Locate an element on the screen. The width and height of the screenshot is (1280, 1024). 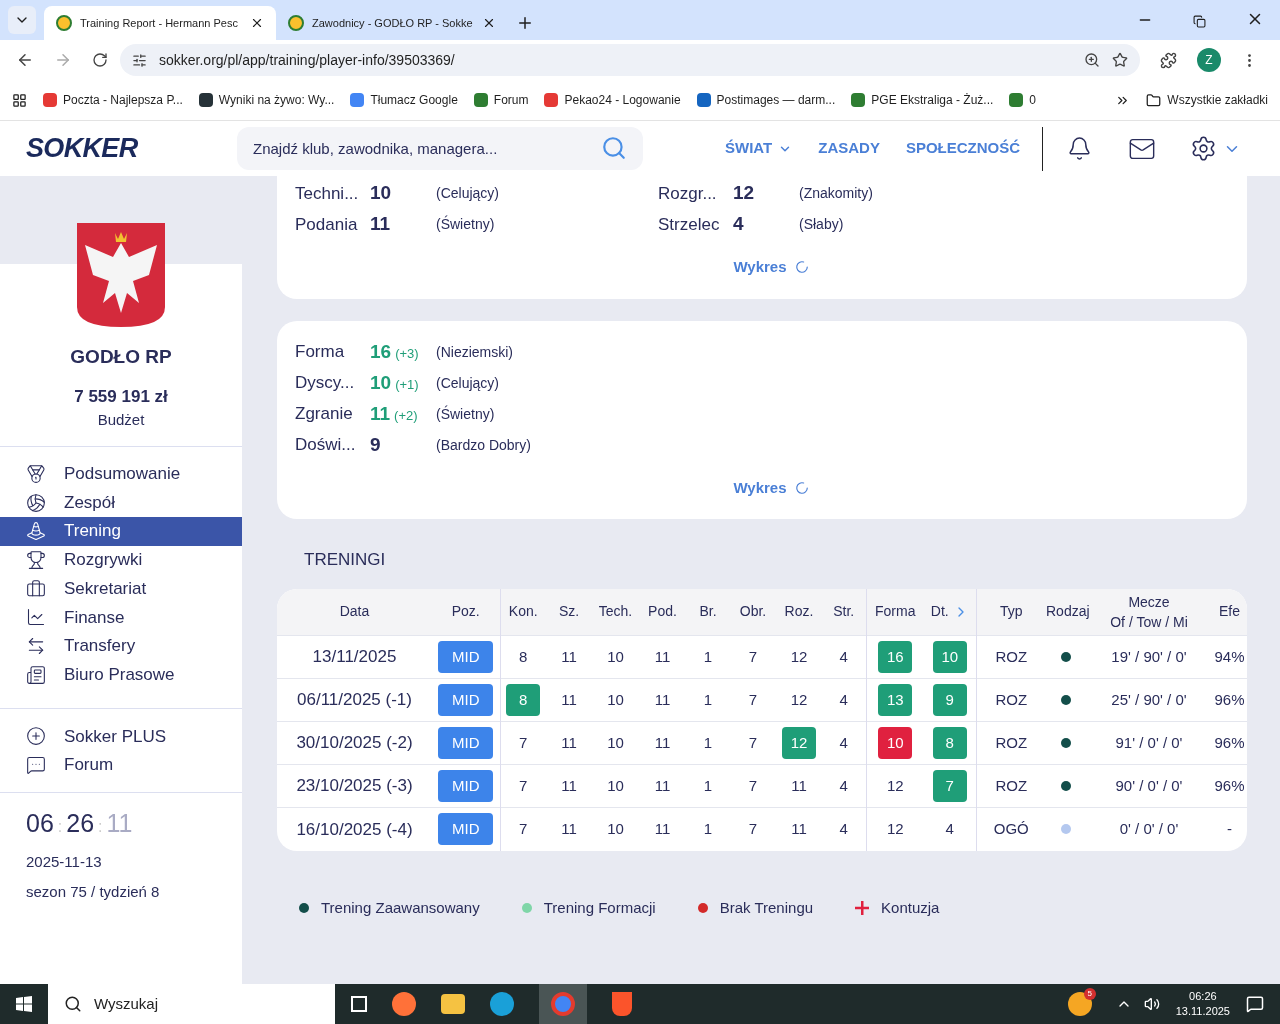
bookmark: Pekao24 - Logowanie is located at coordinates (612, 100).